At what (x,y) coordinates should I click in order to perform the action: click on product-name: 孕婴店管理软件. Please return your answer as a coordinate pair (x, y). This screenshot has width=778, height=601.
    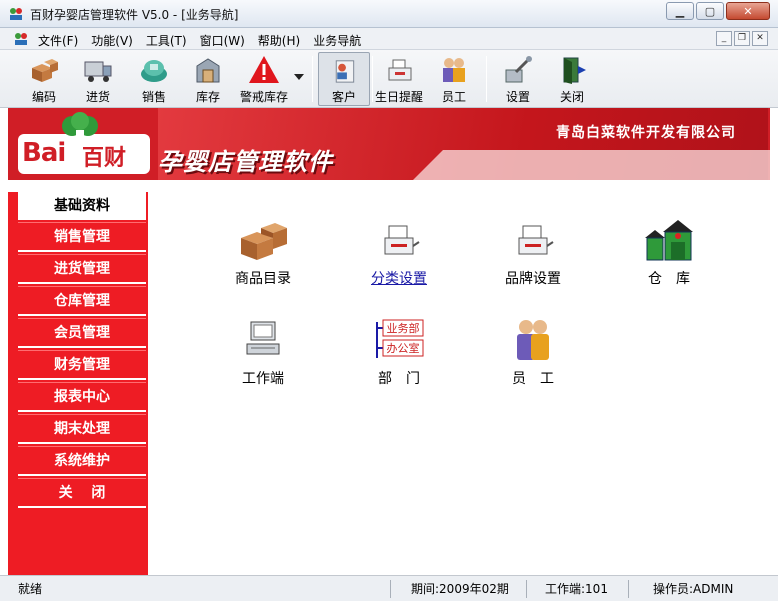
    Looking at the image, I should click on (245, 162).